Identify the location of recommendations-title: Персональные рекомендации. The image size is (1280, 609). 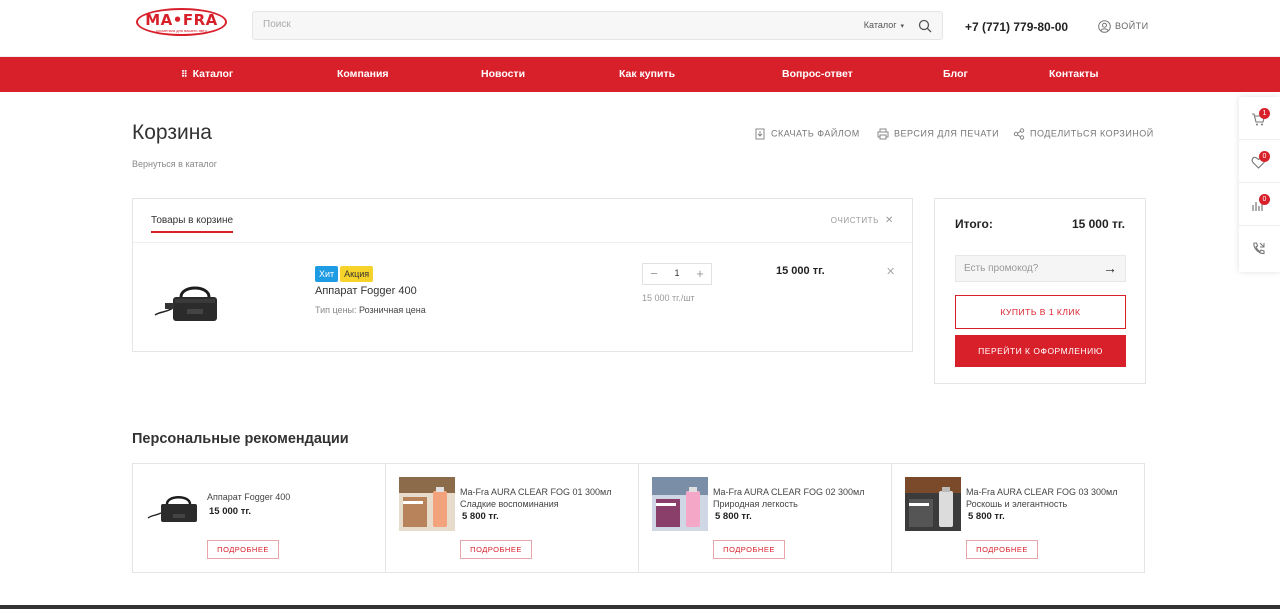
(240, 439).